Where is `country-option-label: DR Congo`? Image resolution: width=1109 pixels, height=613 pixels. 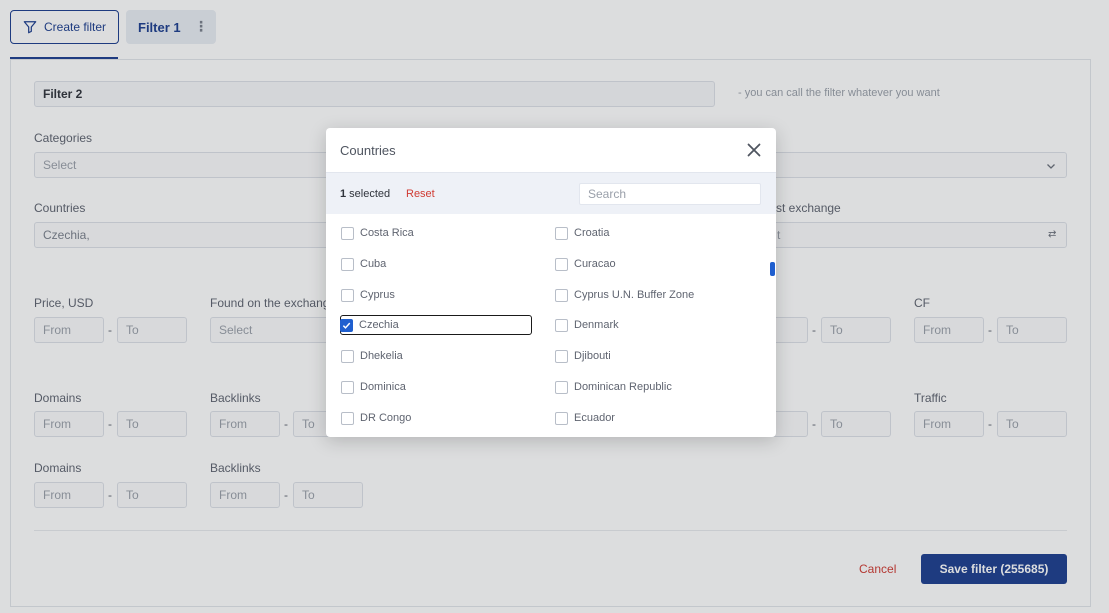
country-option-label: DR Congo is located at coordinates (386, 418).